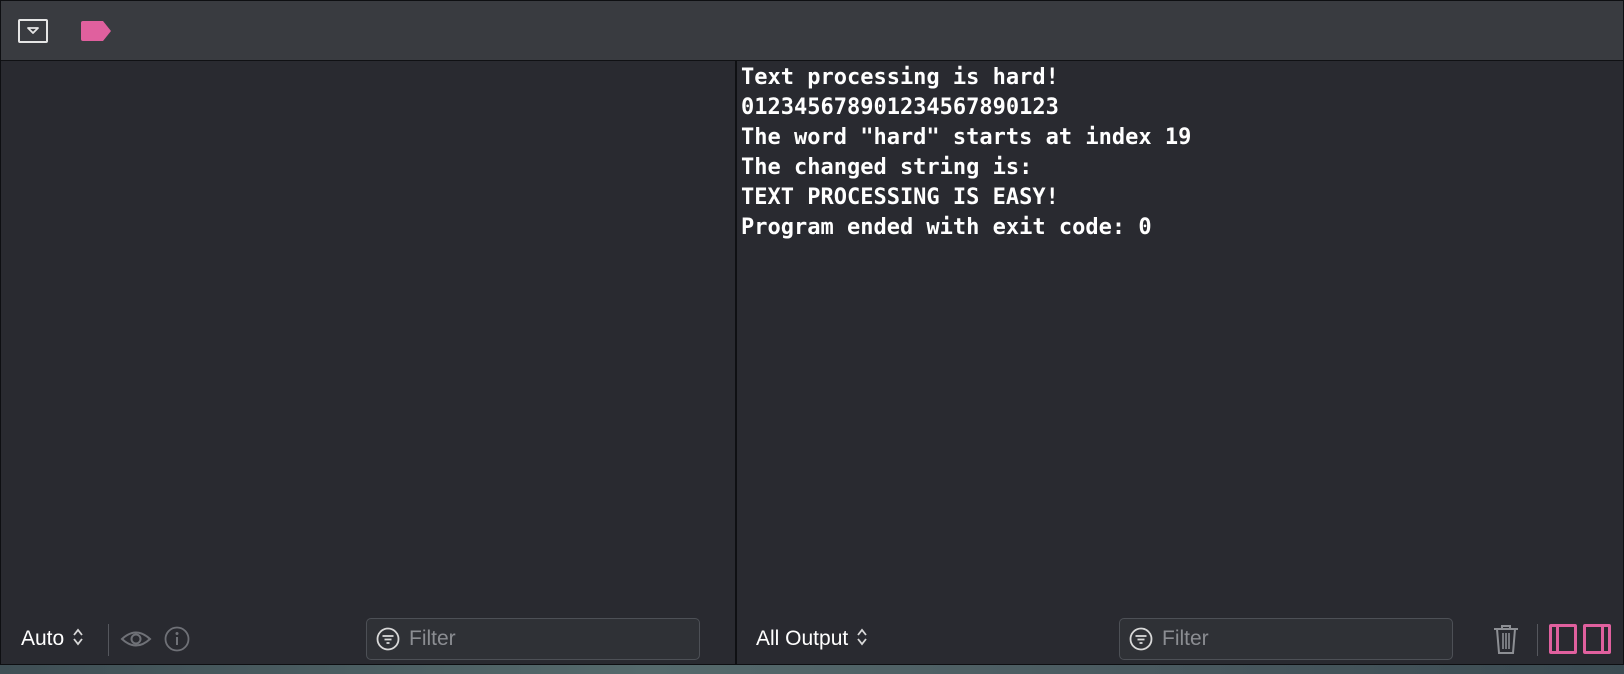  I want to click on right-panel-icon, so click(1602, 639).